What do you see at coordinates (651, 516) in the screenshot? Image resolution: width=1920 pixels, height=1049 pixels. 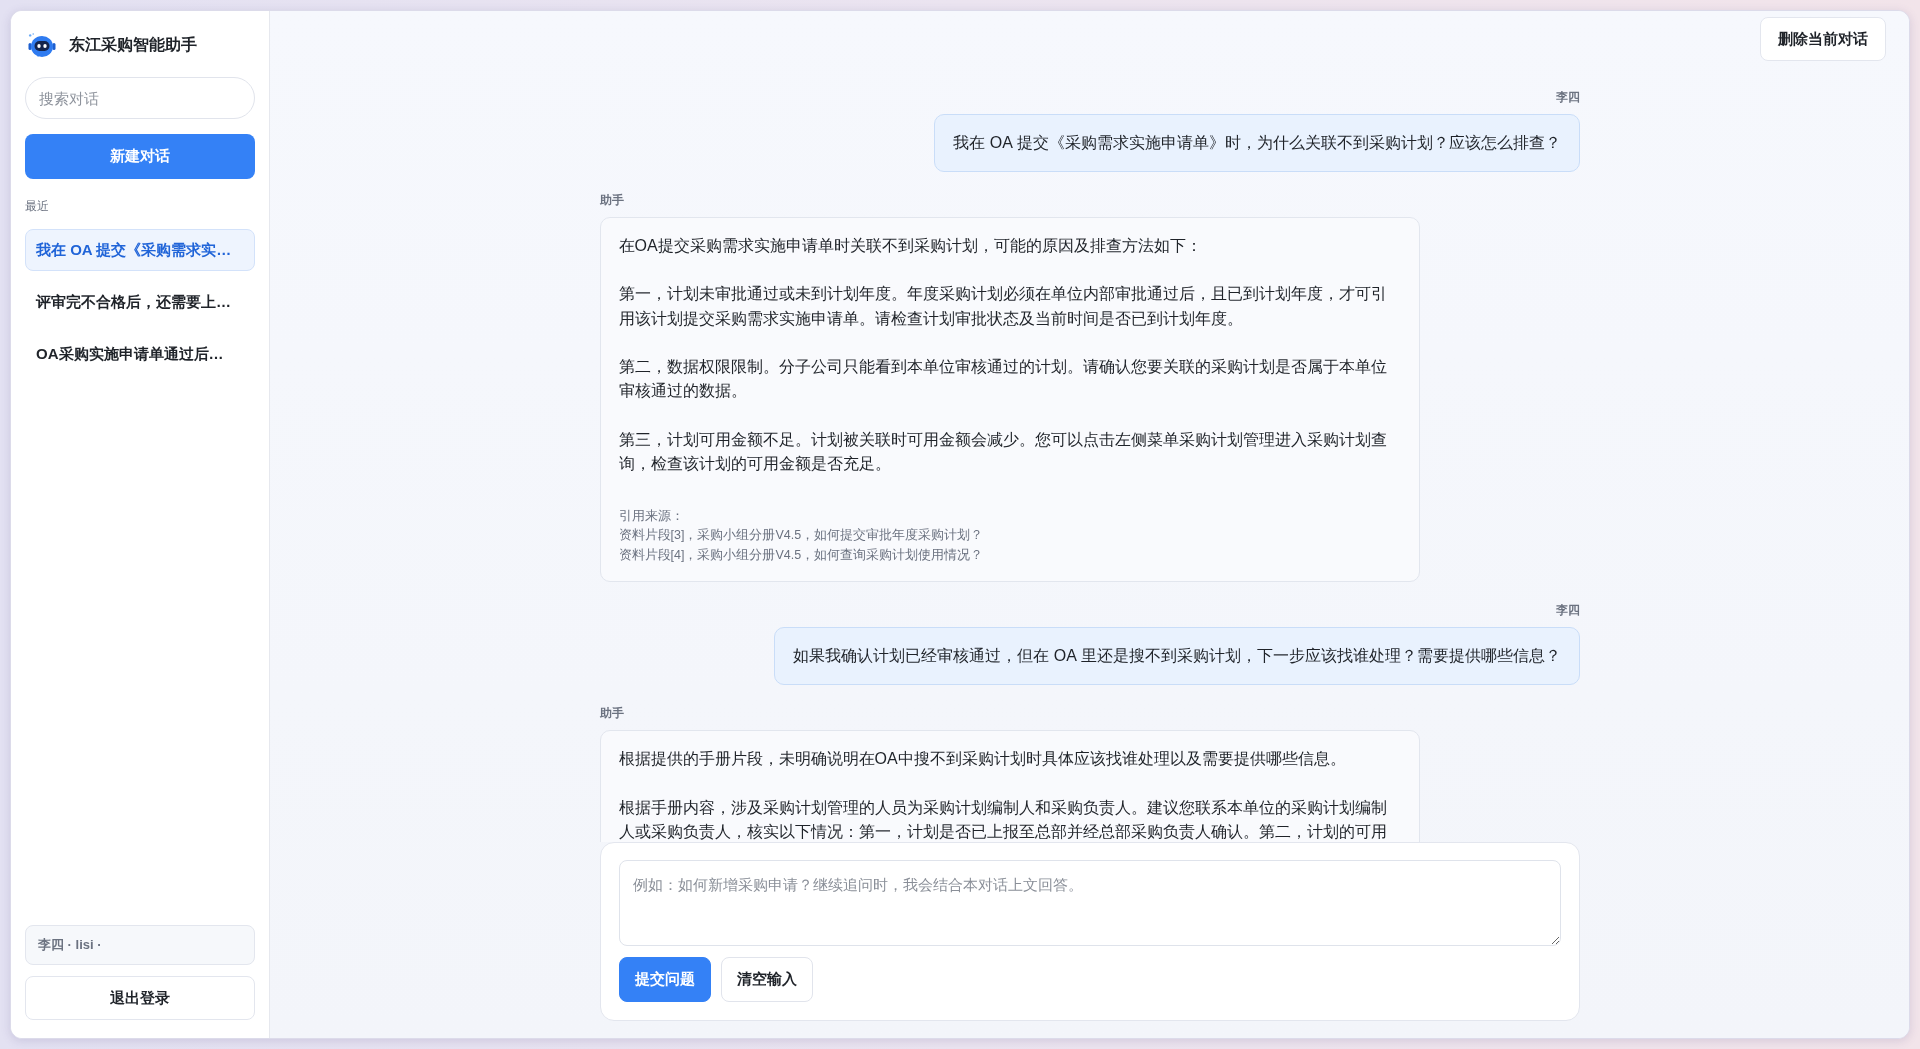 I see `sources-label: 引用来源：` at bounding box center [651, 516].